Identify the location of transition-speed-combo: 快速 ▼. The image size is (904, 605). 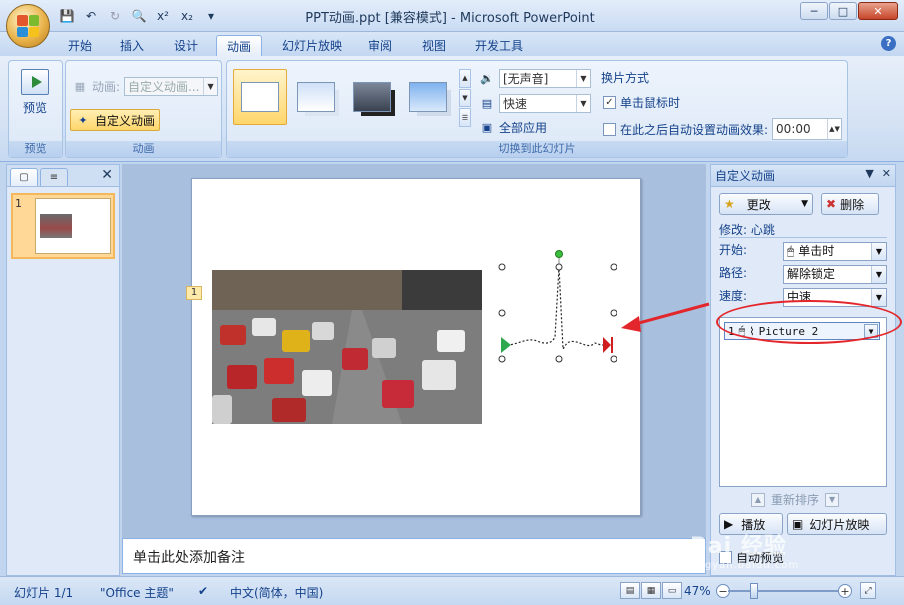
(545, 103).